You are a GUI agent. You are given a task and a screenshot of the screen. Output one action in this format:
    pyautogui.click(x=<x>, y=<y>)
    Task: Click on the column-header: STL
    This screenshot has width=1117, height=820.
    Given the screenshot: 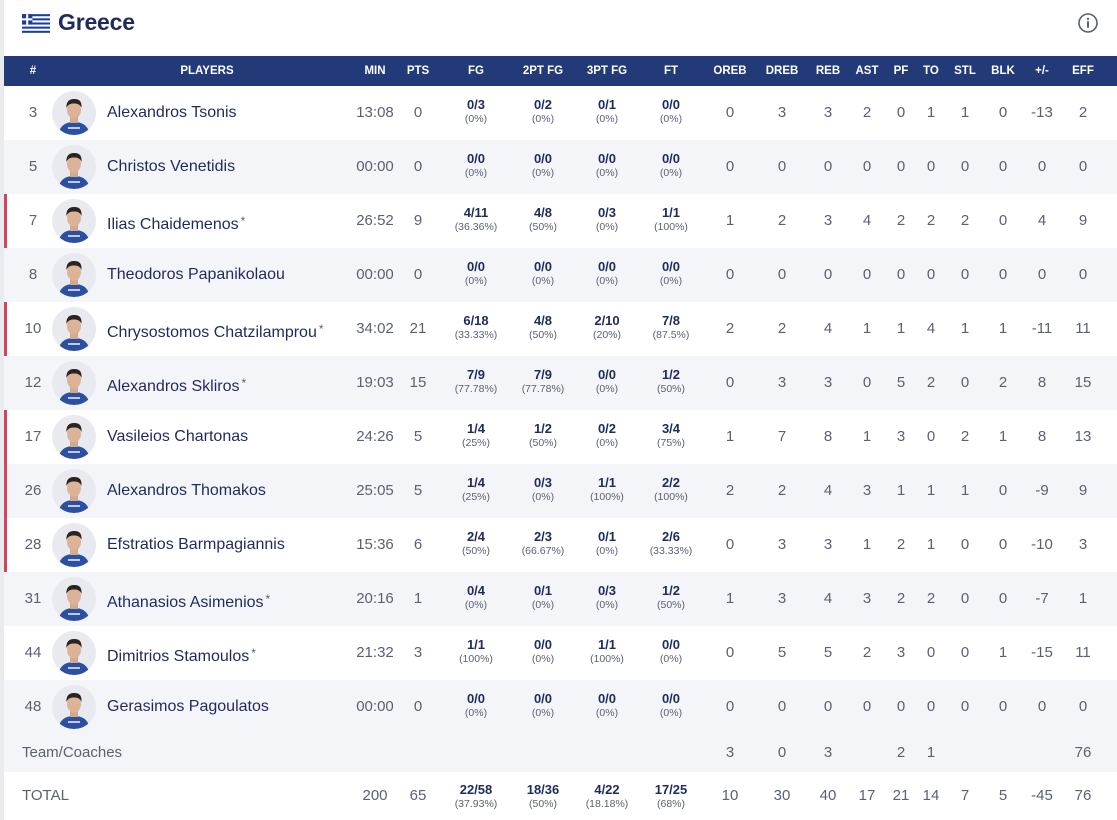 What is the action you would take?
    pyautogui.click(x=965, y=71)
    